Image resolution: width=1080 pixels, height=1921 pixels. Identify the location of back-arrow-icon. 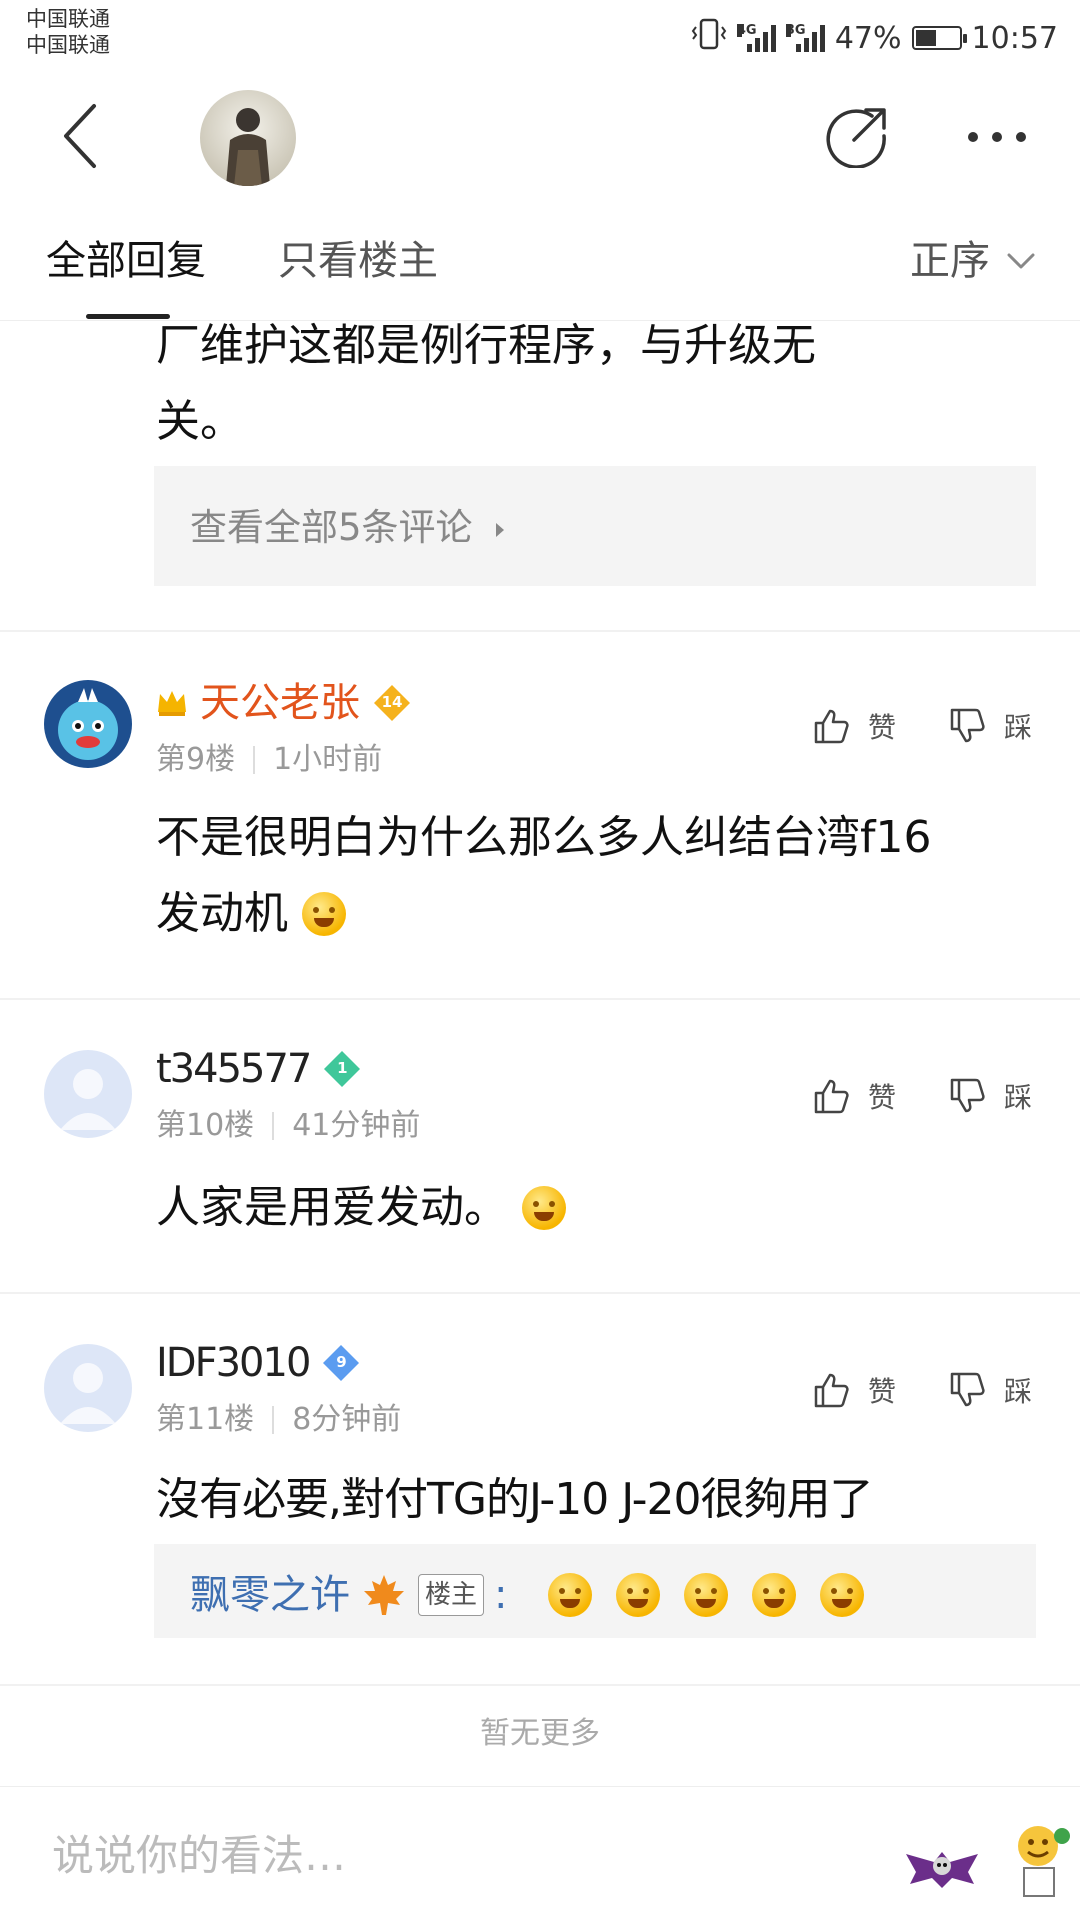
(80, 136).